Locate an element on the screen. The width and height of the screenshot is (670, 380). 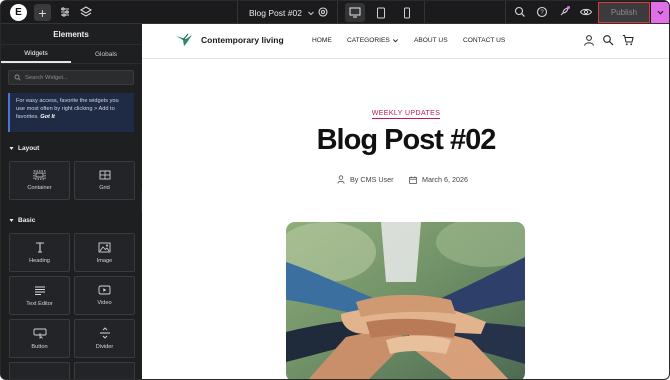
tab-widgets: Widgets is located at coordinates (36, 54).